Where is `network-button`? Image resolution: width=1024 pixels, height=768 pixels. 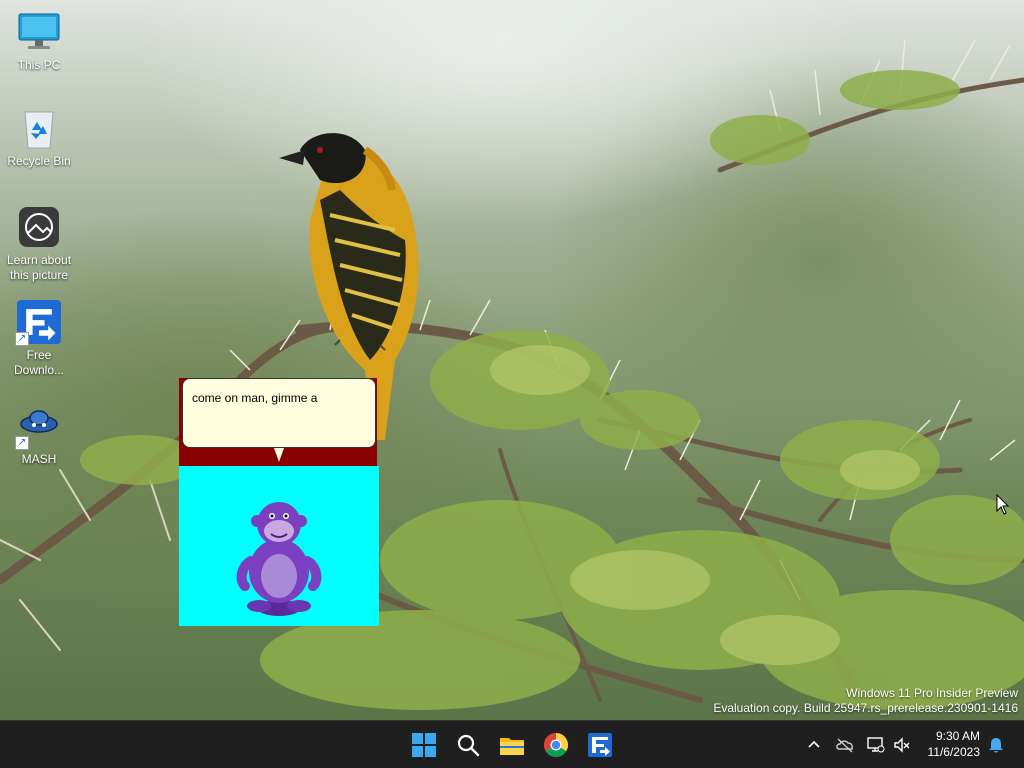
network-button is located at coordinates (876, 745).